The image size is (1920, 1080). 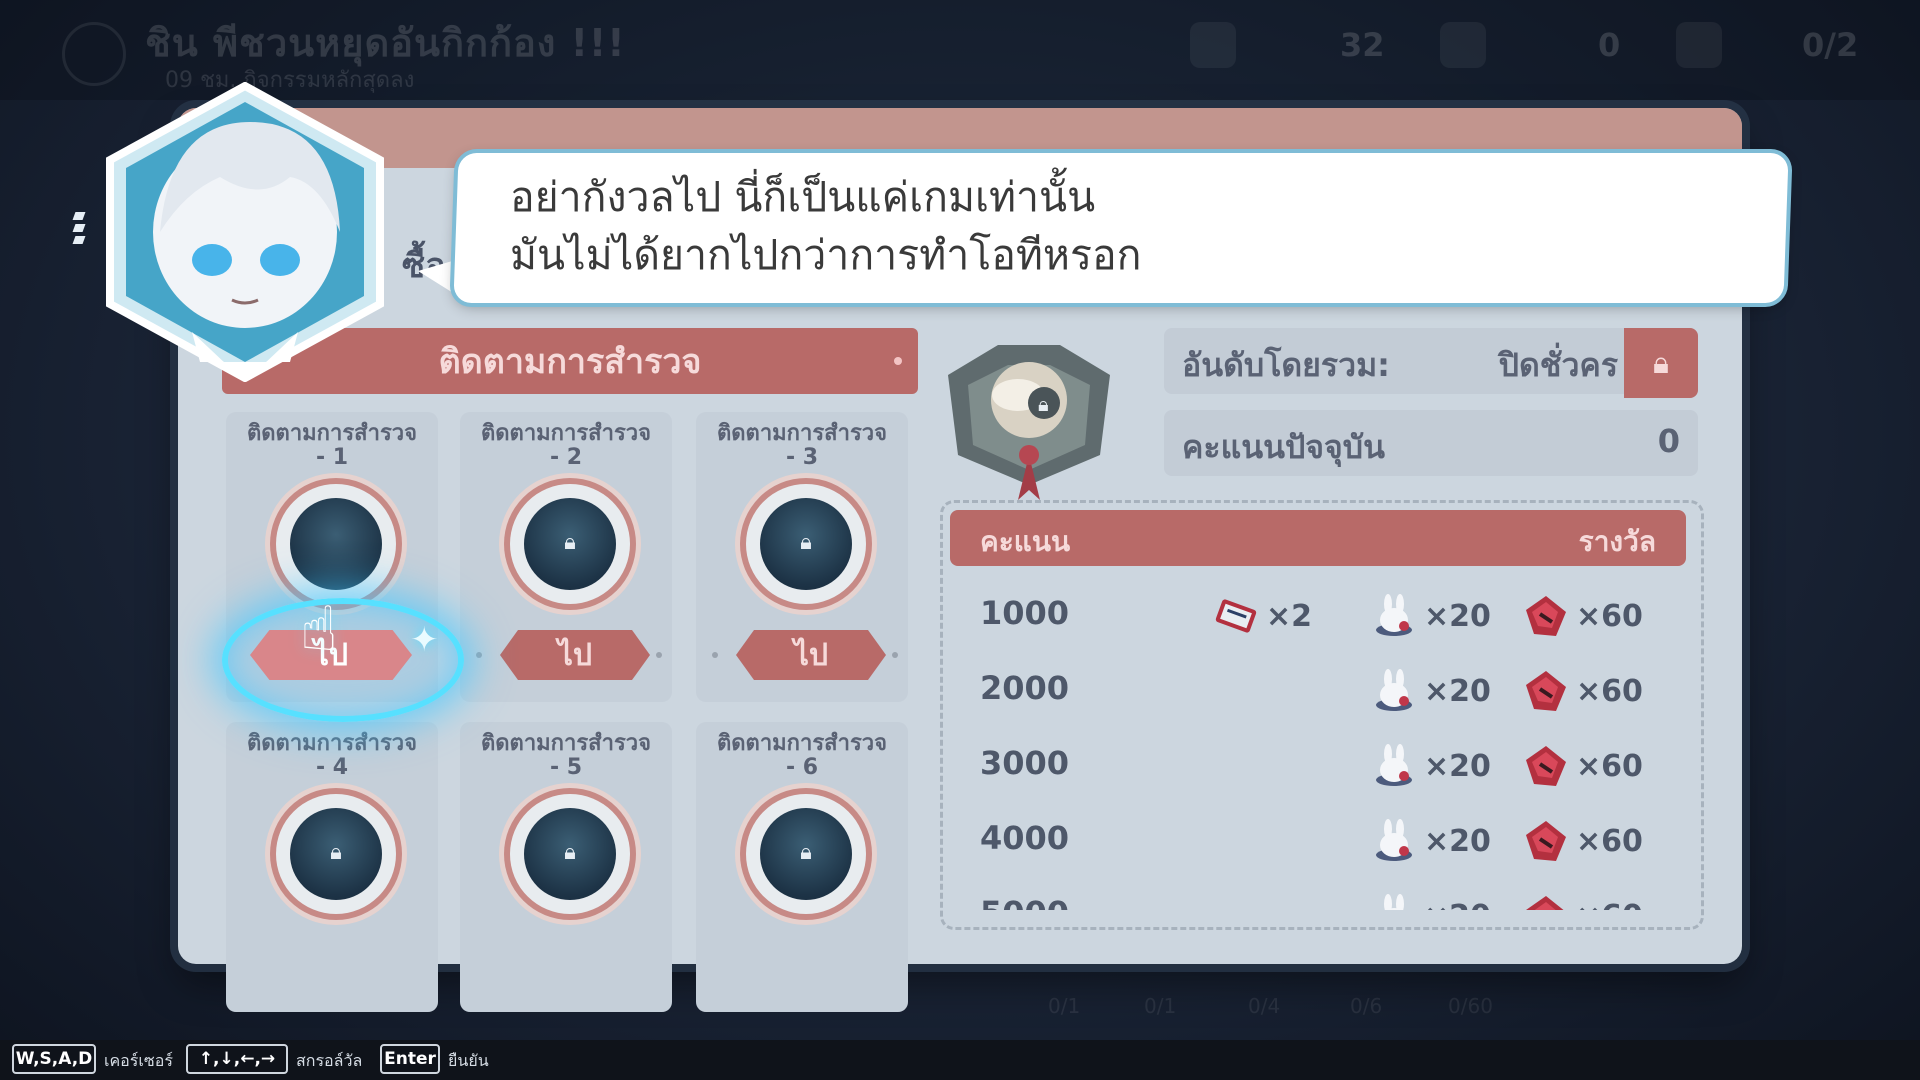 What do you see at coordinates (1286, 365) in the screenshot?
I see `overall-rank-label: อันดับโดยรวม:` at bounding box center [1286, 365].